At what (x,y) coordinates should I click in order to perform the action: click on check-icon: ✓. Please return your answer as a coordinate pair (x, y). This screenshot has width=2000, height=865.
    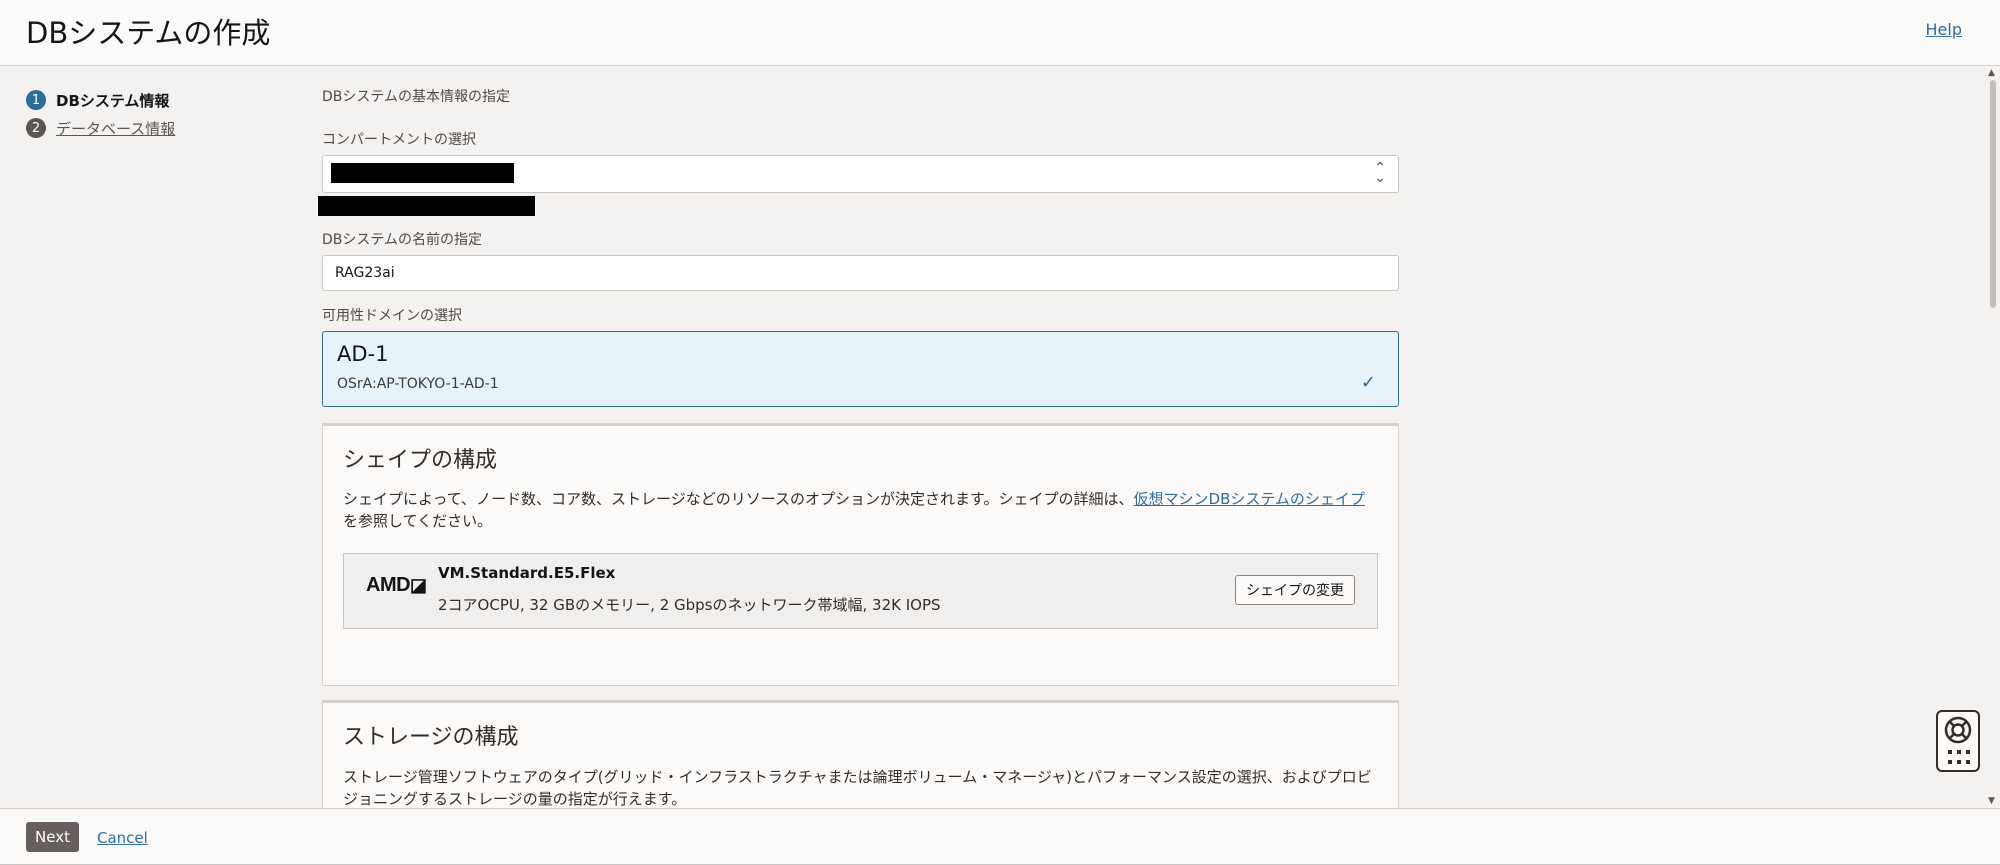
    Looking at the image, I should click on (1368, 382).